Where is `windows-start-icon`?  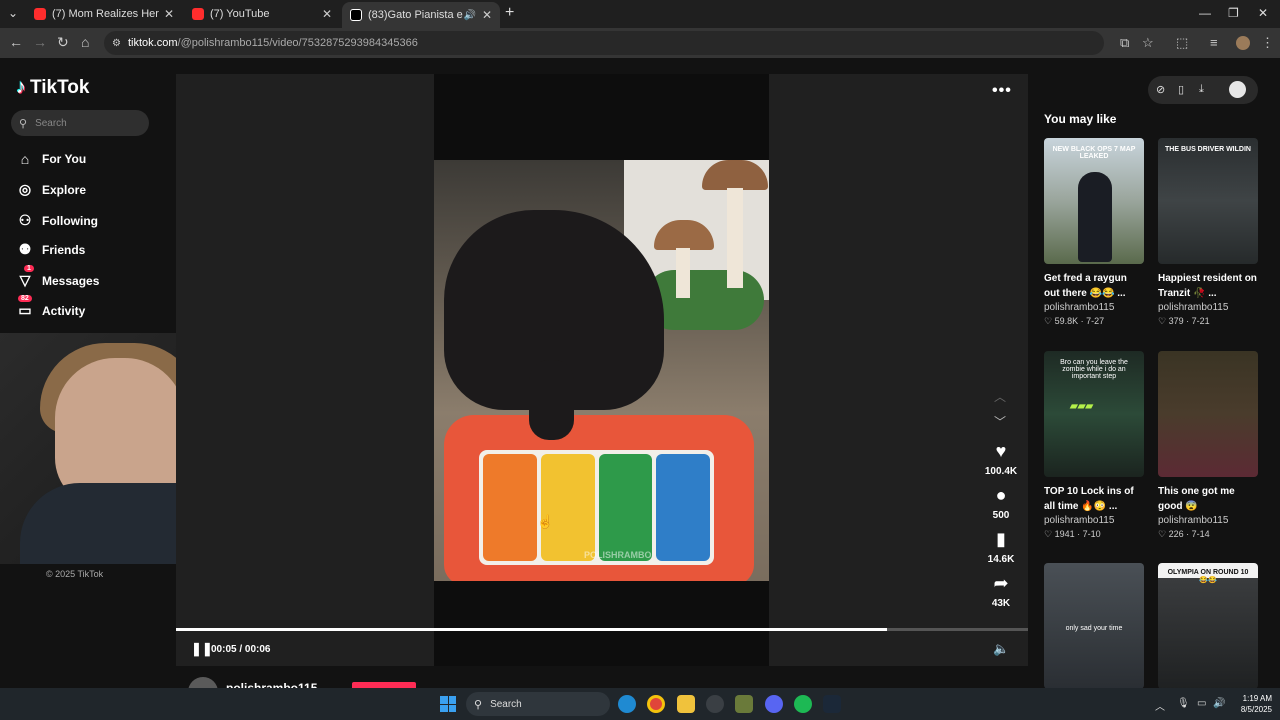
windows-start-icon is located at coordinates (448, 704).